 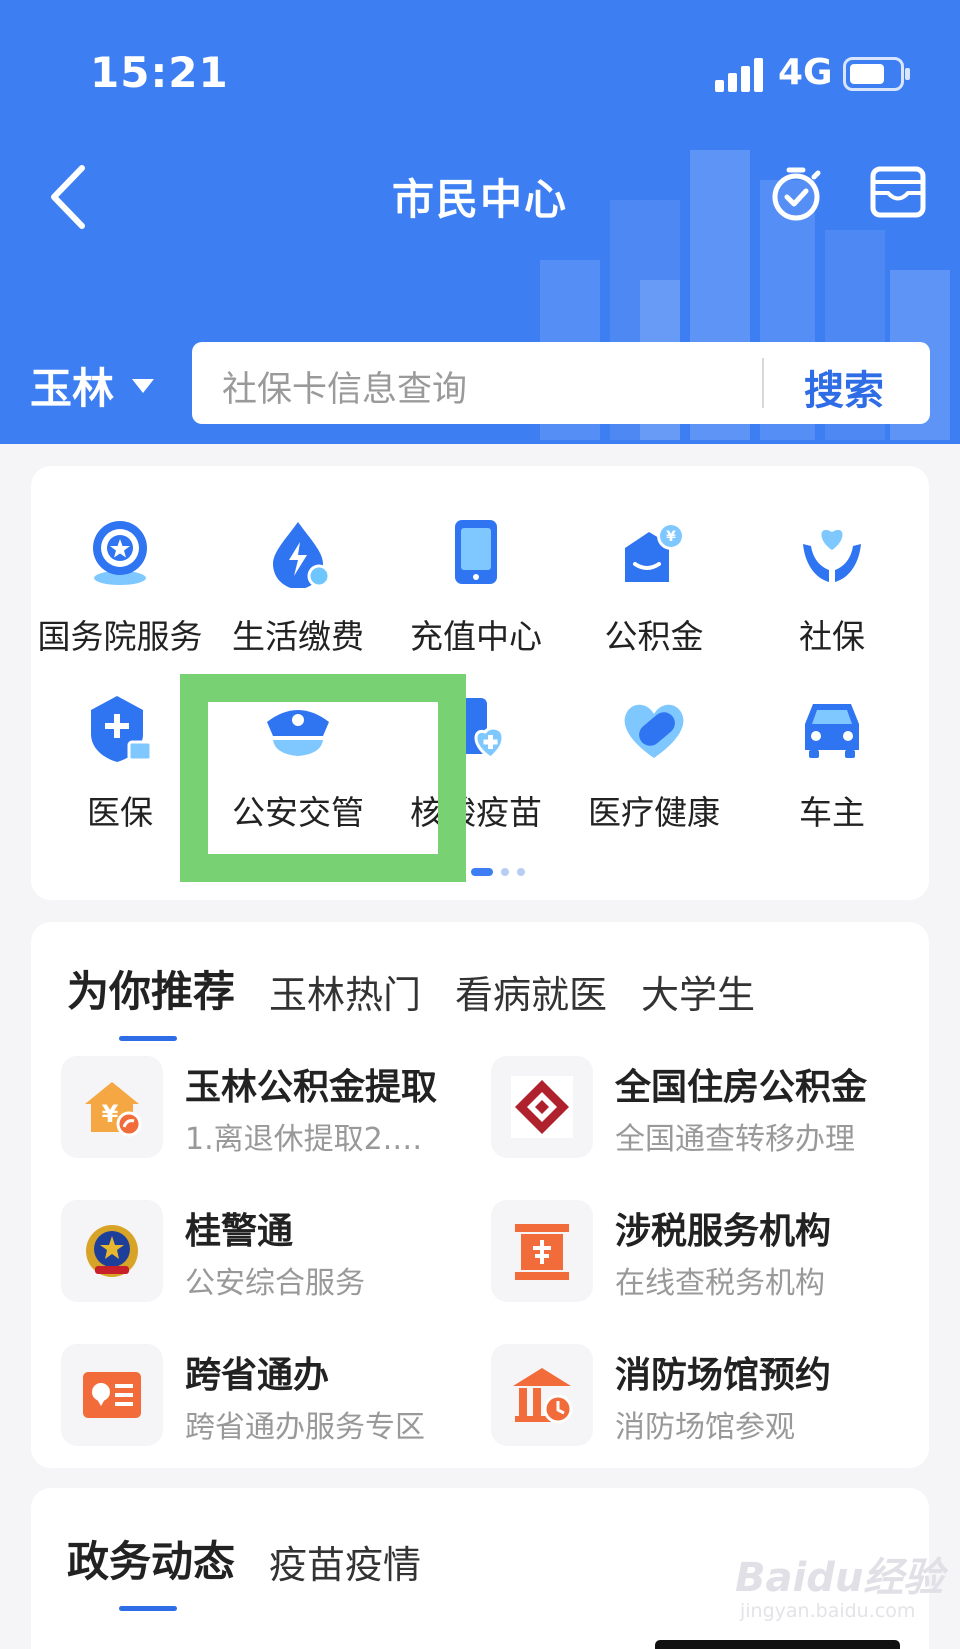 What do you see at coordinates (122, 729) in the screenshot?
I see `medical-insurance-icon` at bounding box center [122, 729].